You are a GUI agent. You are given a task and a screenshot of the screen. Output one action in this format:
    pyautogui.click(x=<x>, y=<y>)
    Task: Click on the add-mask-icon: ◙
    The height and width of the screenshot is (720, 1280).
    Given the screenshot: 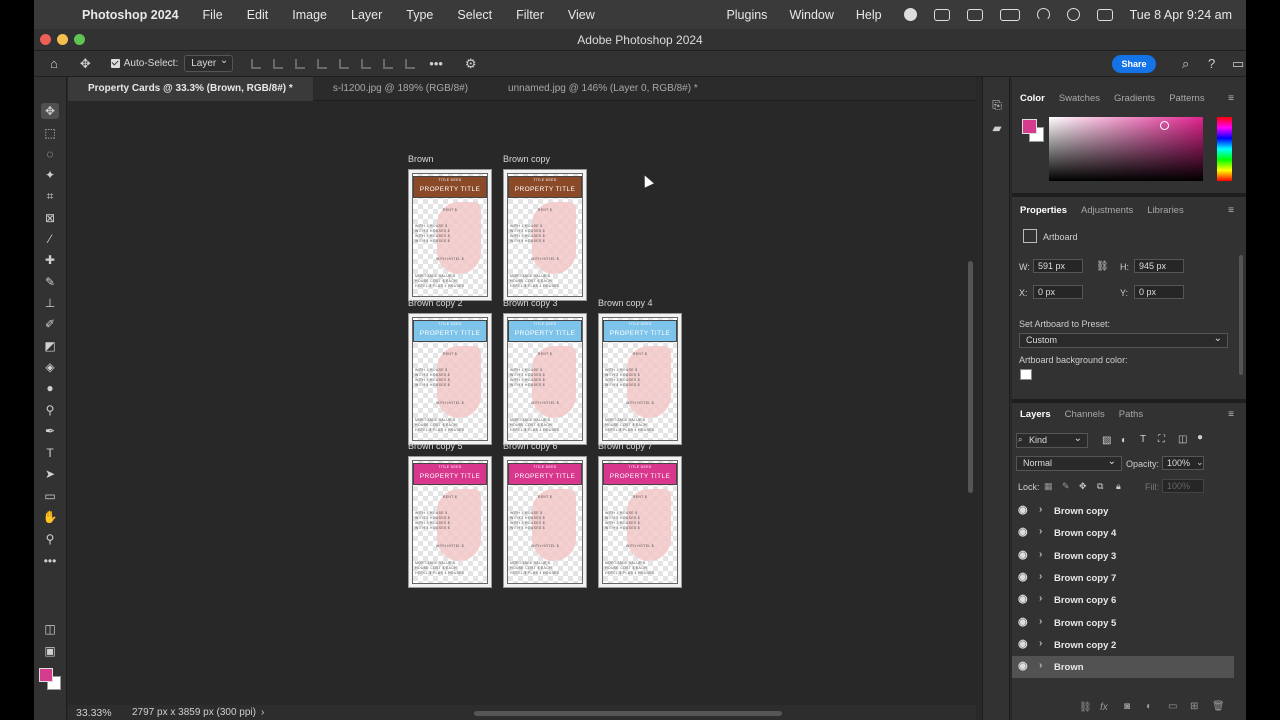 What is the action you would take?
    pyautogui.click(x=1127, y=706)
    